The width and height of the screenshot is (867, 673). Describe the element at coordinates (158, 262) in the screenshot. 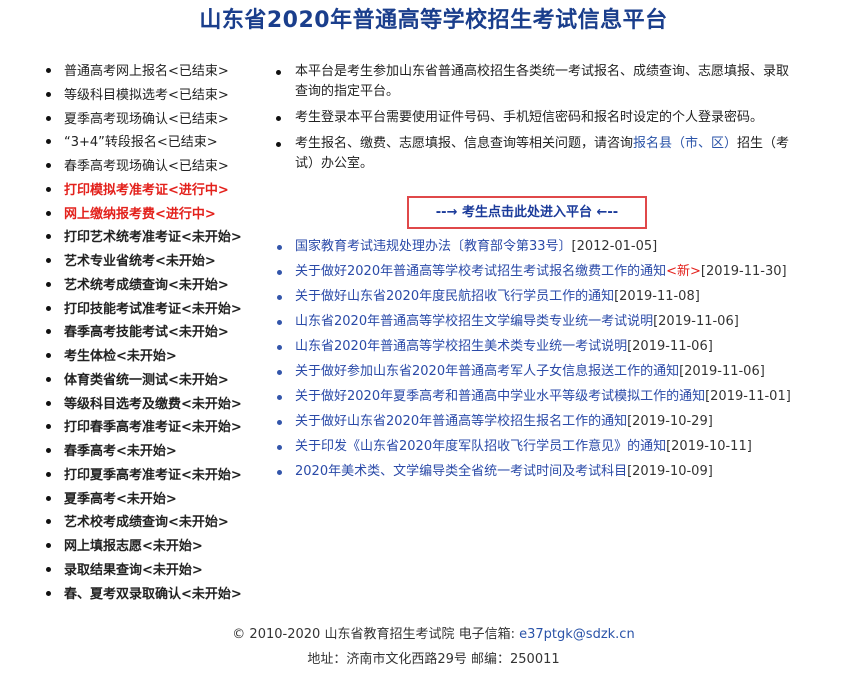

I see `sidebar-item: 艺术专业省统考<未开始>` at that location.